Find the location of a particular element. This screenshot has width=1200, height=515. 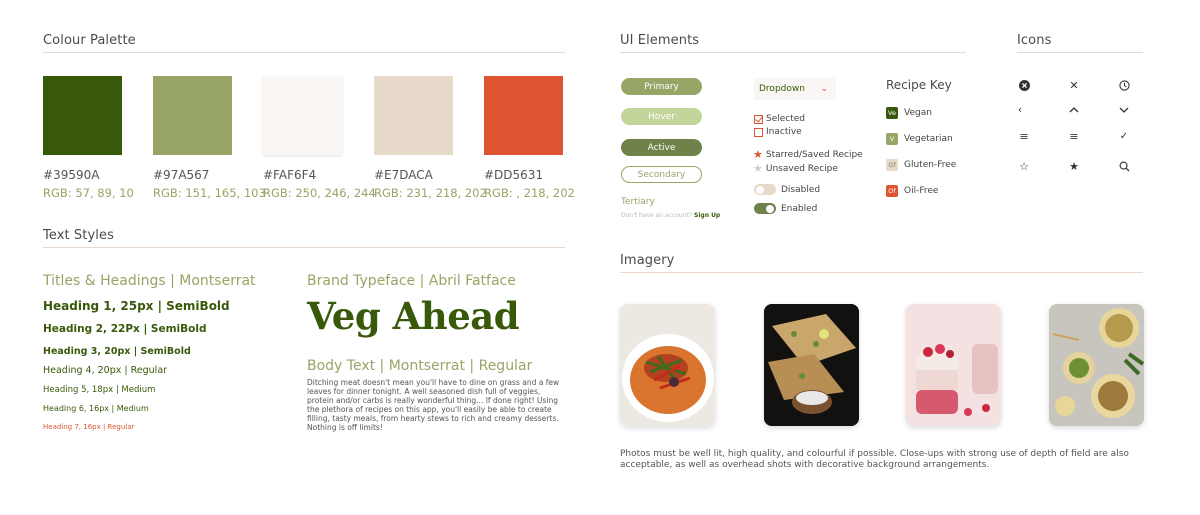

heading-7-sample: Heading 7, 16px | Regular is located at coordinates (89, 427).